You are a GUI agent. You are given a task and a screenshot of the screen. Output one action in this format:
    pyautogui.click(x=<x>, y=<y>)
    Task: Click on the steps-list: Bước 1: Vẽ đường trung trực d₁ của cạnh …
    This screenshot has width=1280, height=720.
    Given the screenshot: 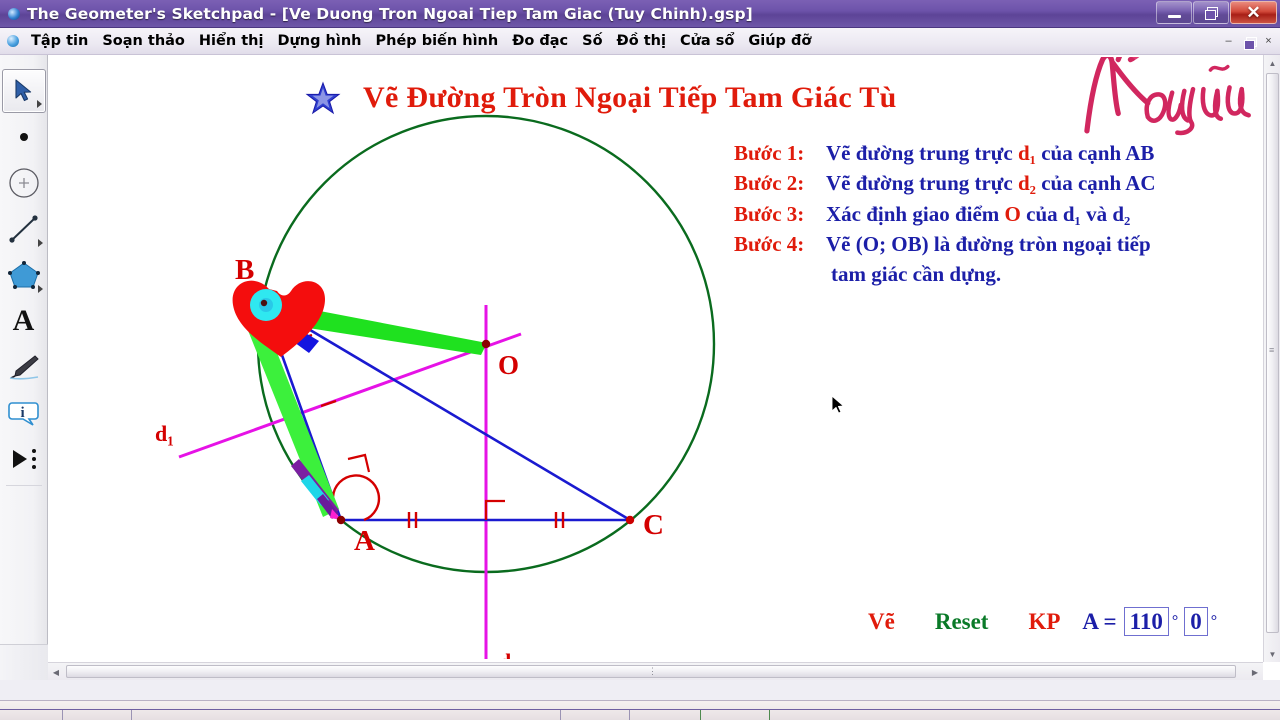 What is the action you would take?
    pyautogui.click(x=994, y=213)
    